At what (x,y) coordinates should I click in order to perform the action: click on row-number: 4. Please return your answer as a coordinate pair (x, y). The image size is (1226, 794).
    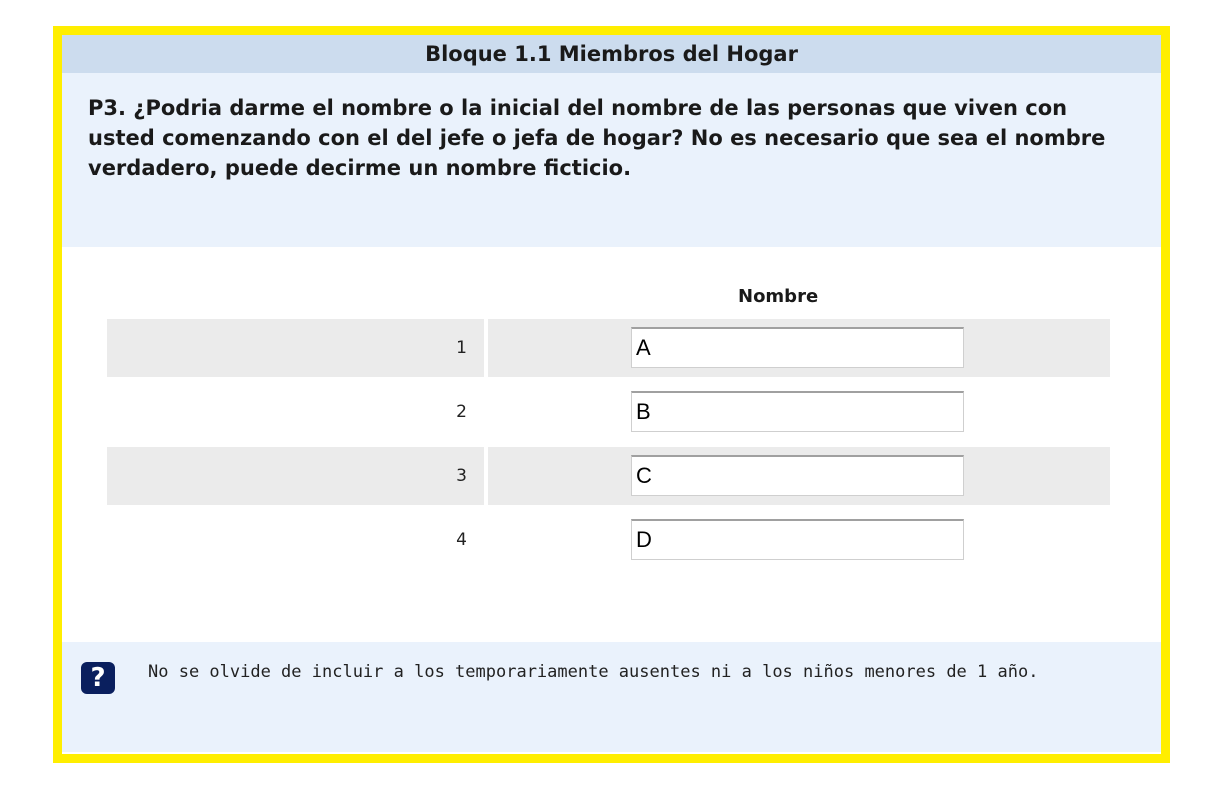
    Looking at the image, I should click on (461, 540).